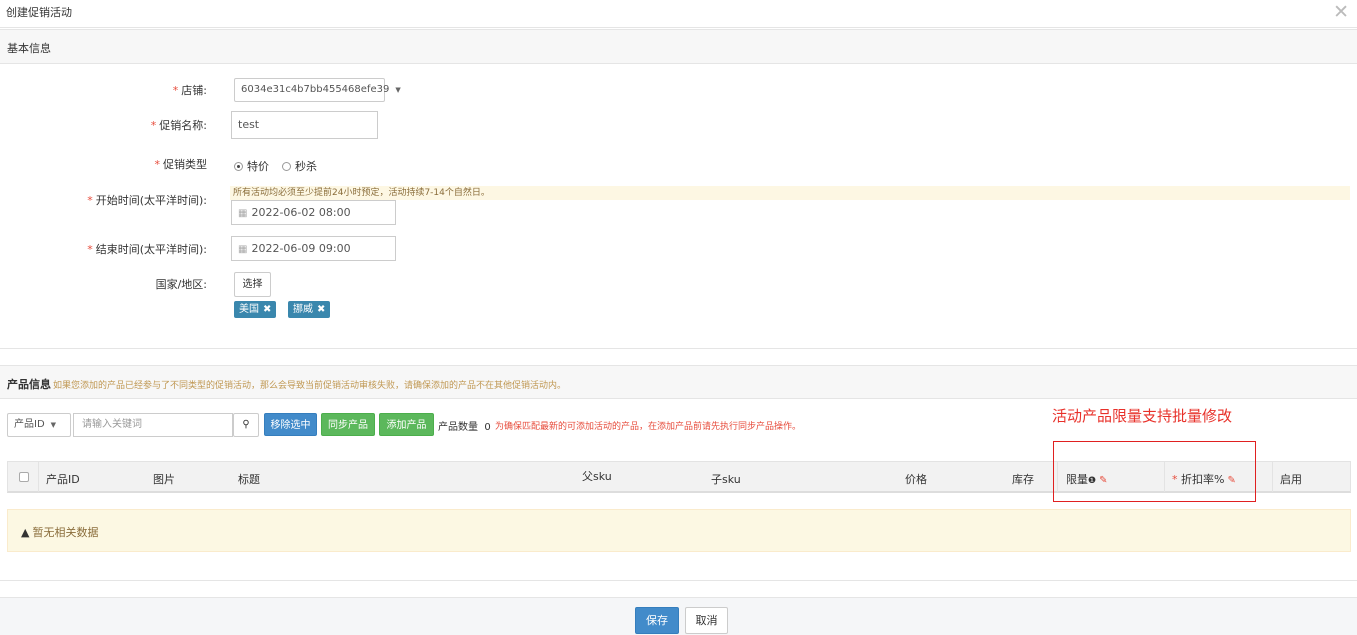 The width and height of the screenshot is (1357, 635). Describe the element at coordinates (39, 425) in the screenshot. I see `search-field-select: 产品ID ▼` at that location.